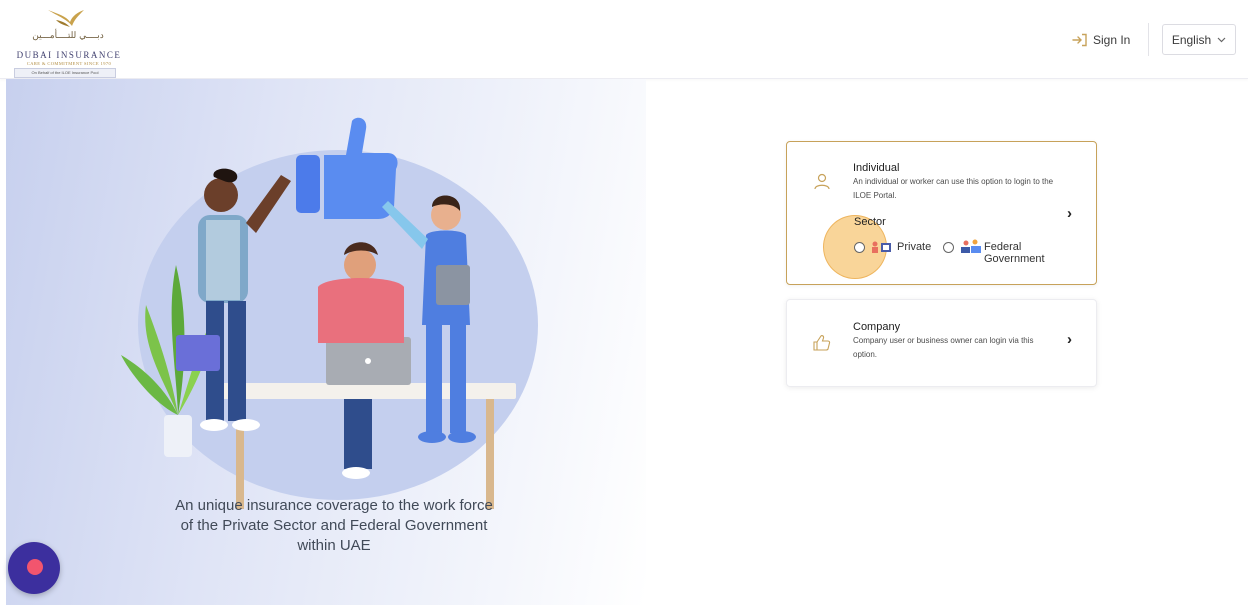 Image resolution: width=1248 pixels, height=605 pixels. What do you see at coordinates (1079, 40) in the screenshot?
I see `sign-in-icon` at bounding box center [1079, 40].